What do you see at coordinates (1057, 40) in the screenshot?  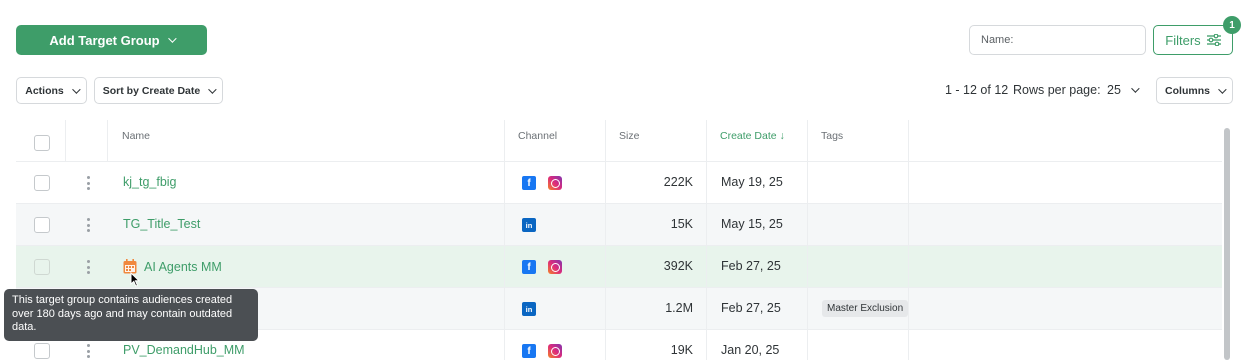 I see `name-search-input` at bounding box center [1057, 40].